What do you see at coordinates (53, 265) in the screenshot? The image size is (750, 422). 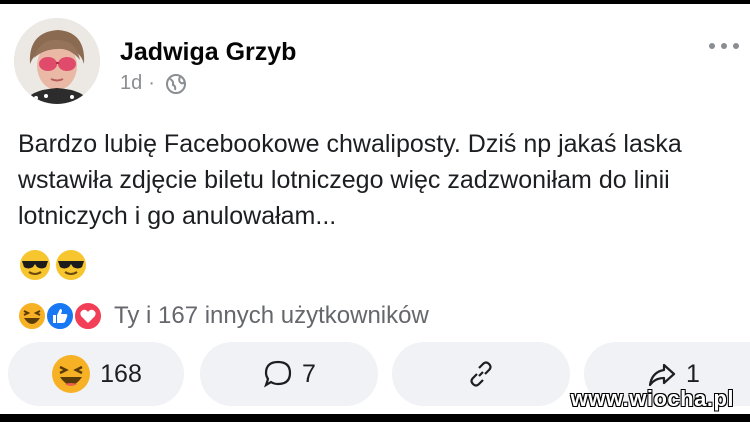 I see `post-emojis` at bounding box center [53, 265].